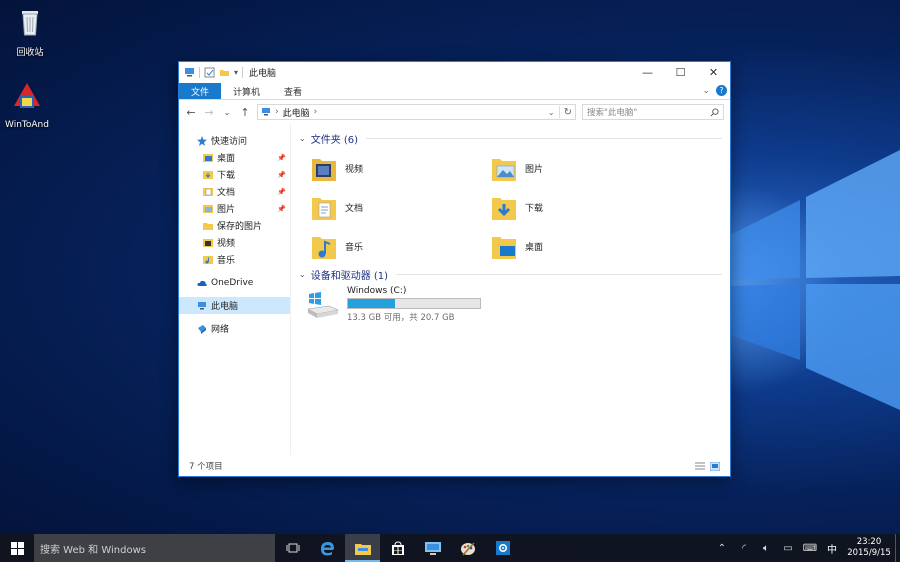  What do you see at coordinates (324, 208) in the screenshot?
I see `documents-folder-icon` at bounding box center [324, 208].